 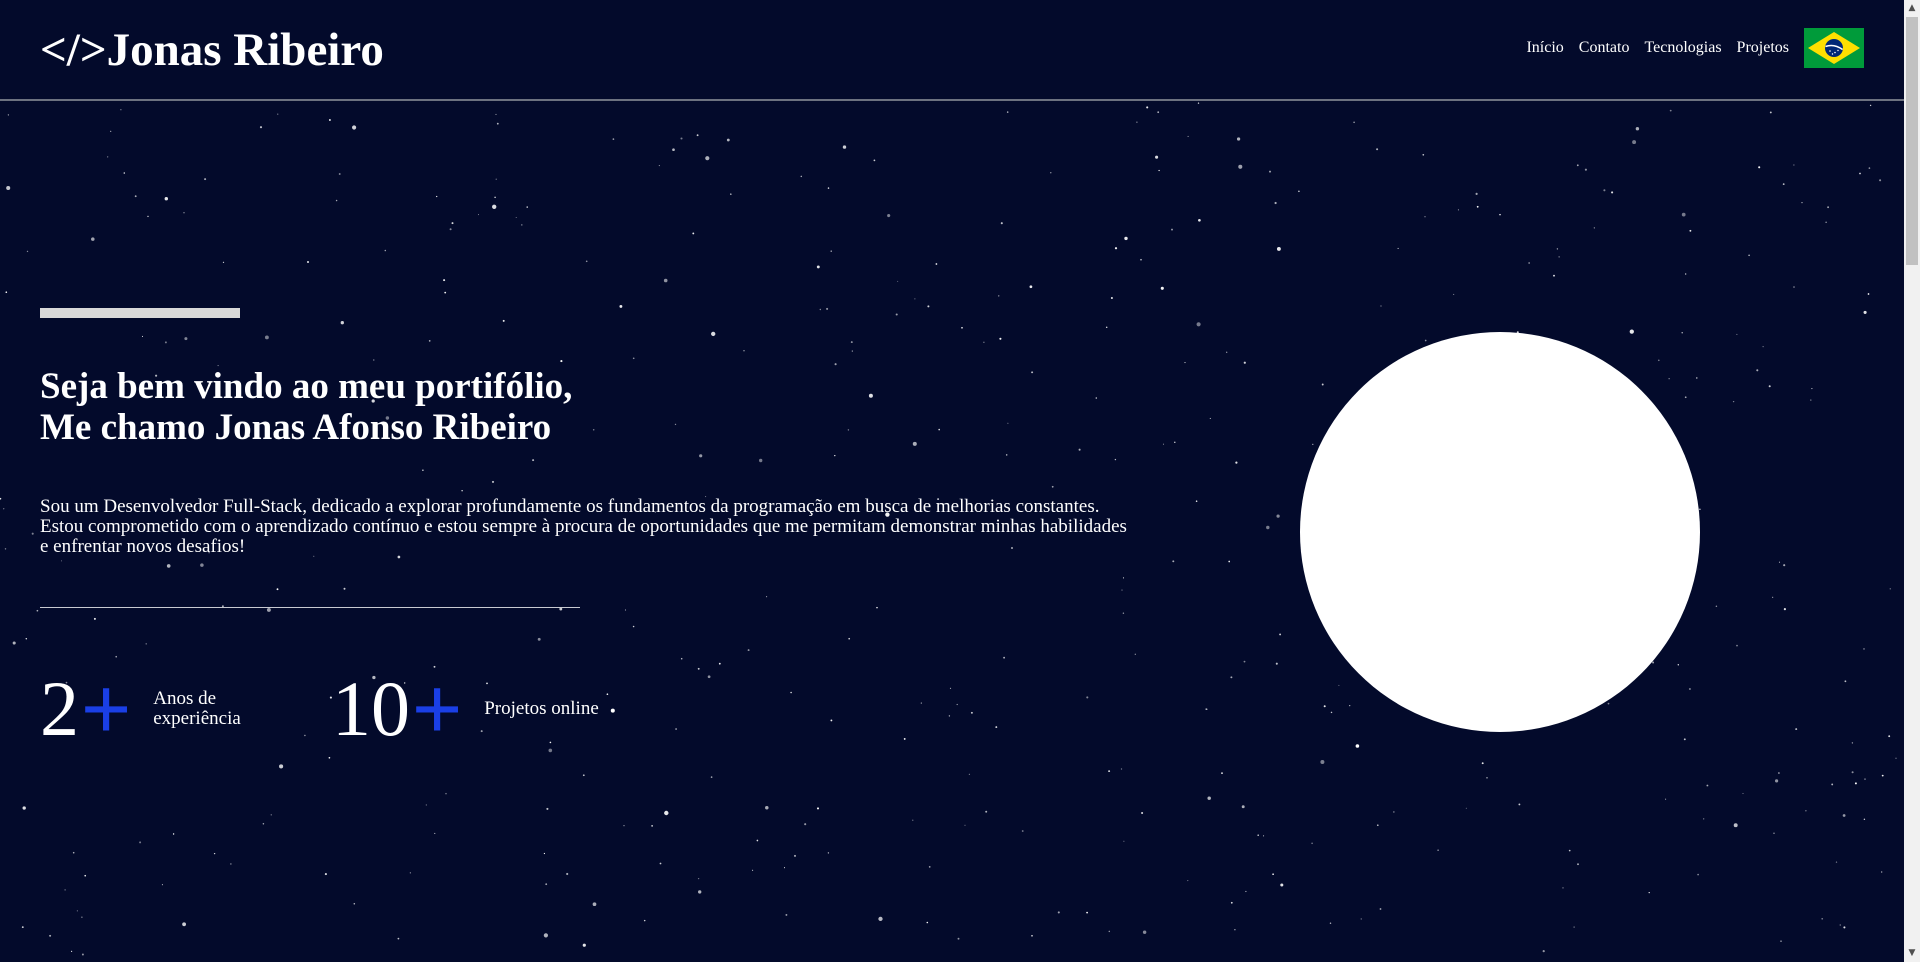 I want to click on scroll-down-arrow-icon: ▼, so click(x=1912, y=953).